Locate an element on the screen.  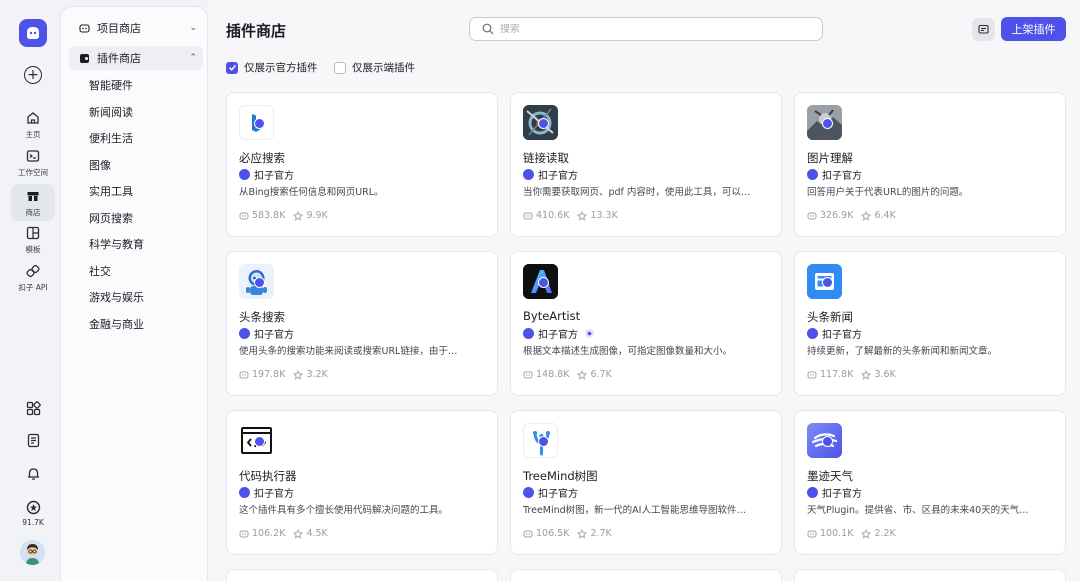
plugin-name: 图片理解 is located at coordinates (830, 158).